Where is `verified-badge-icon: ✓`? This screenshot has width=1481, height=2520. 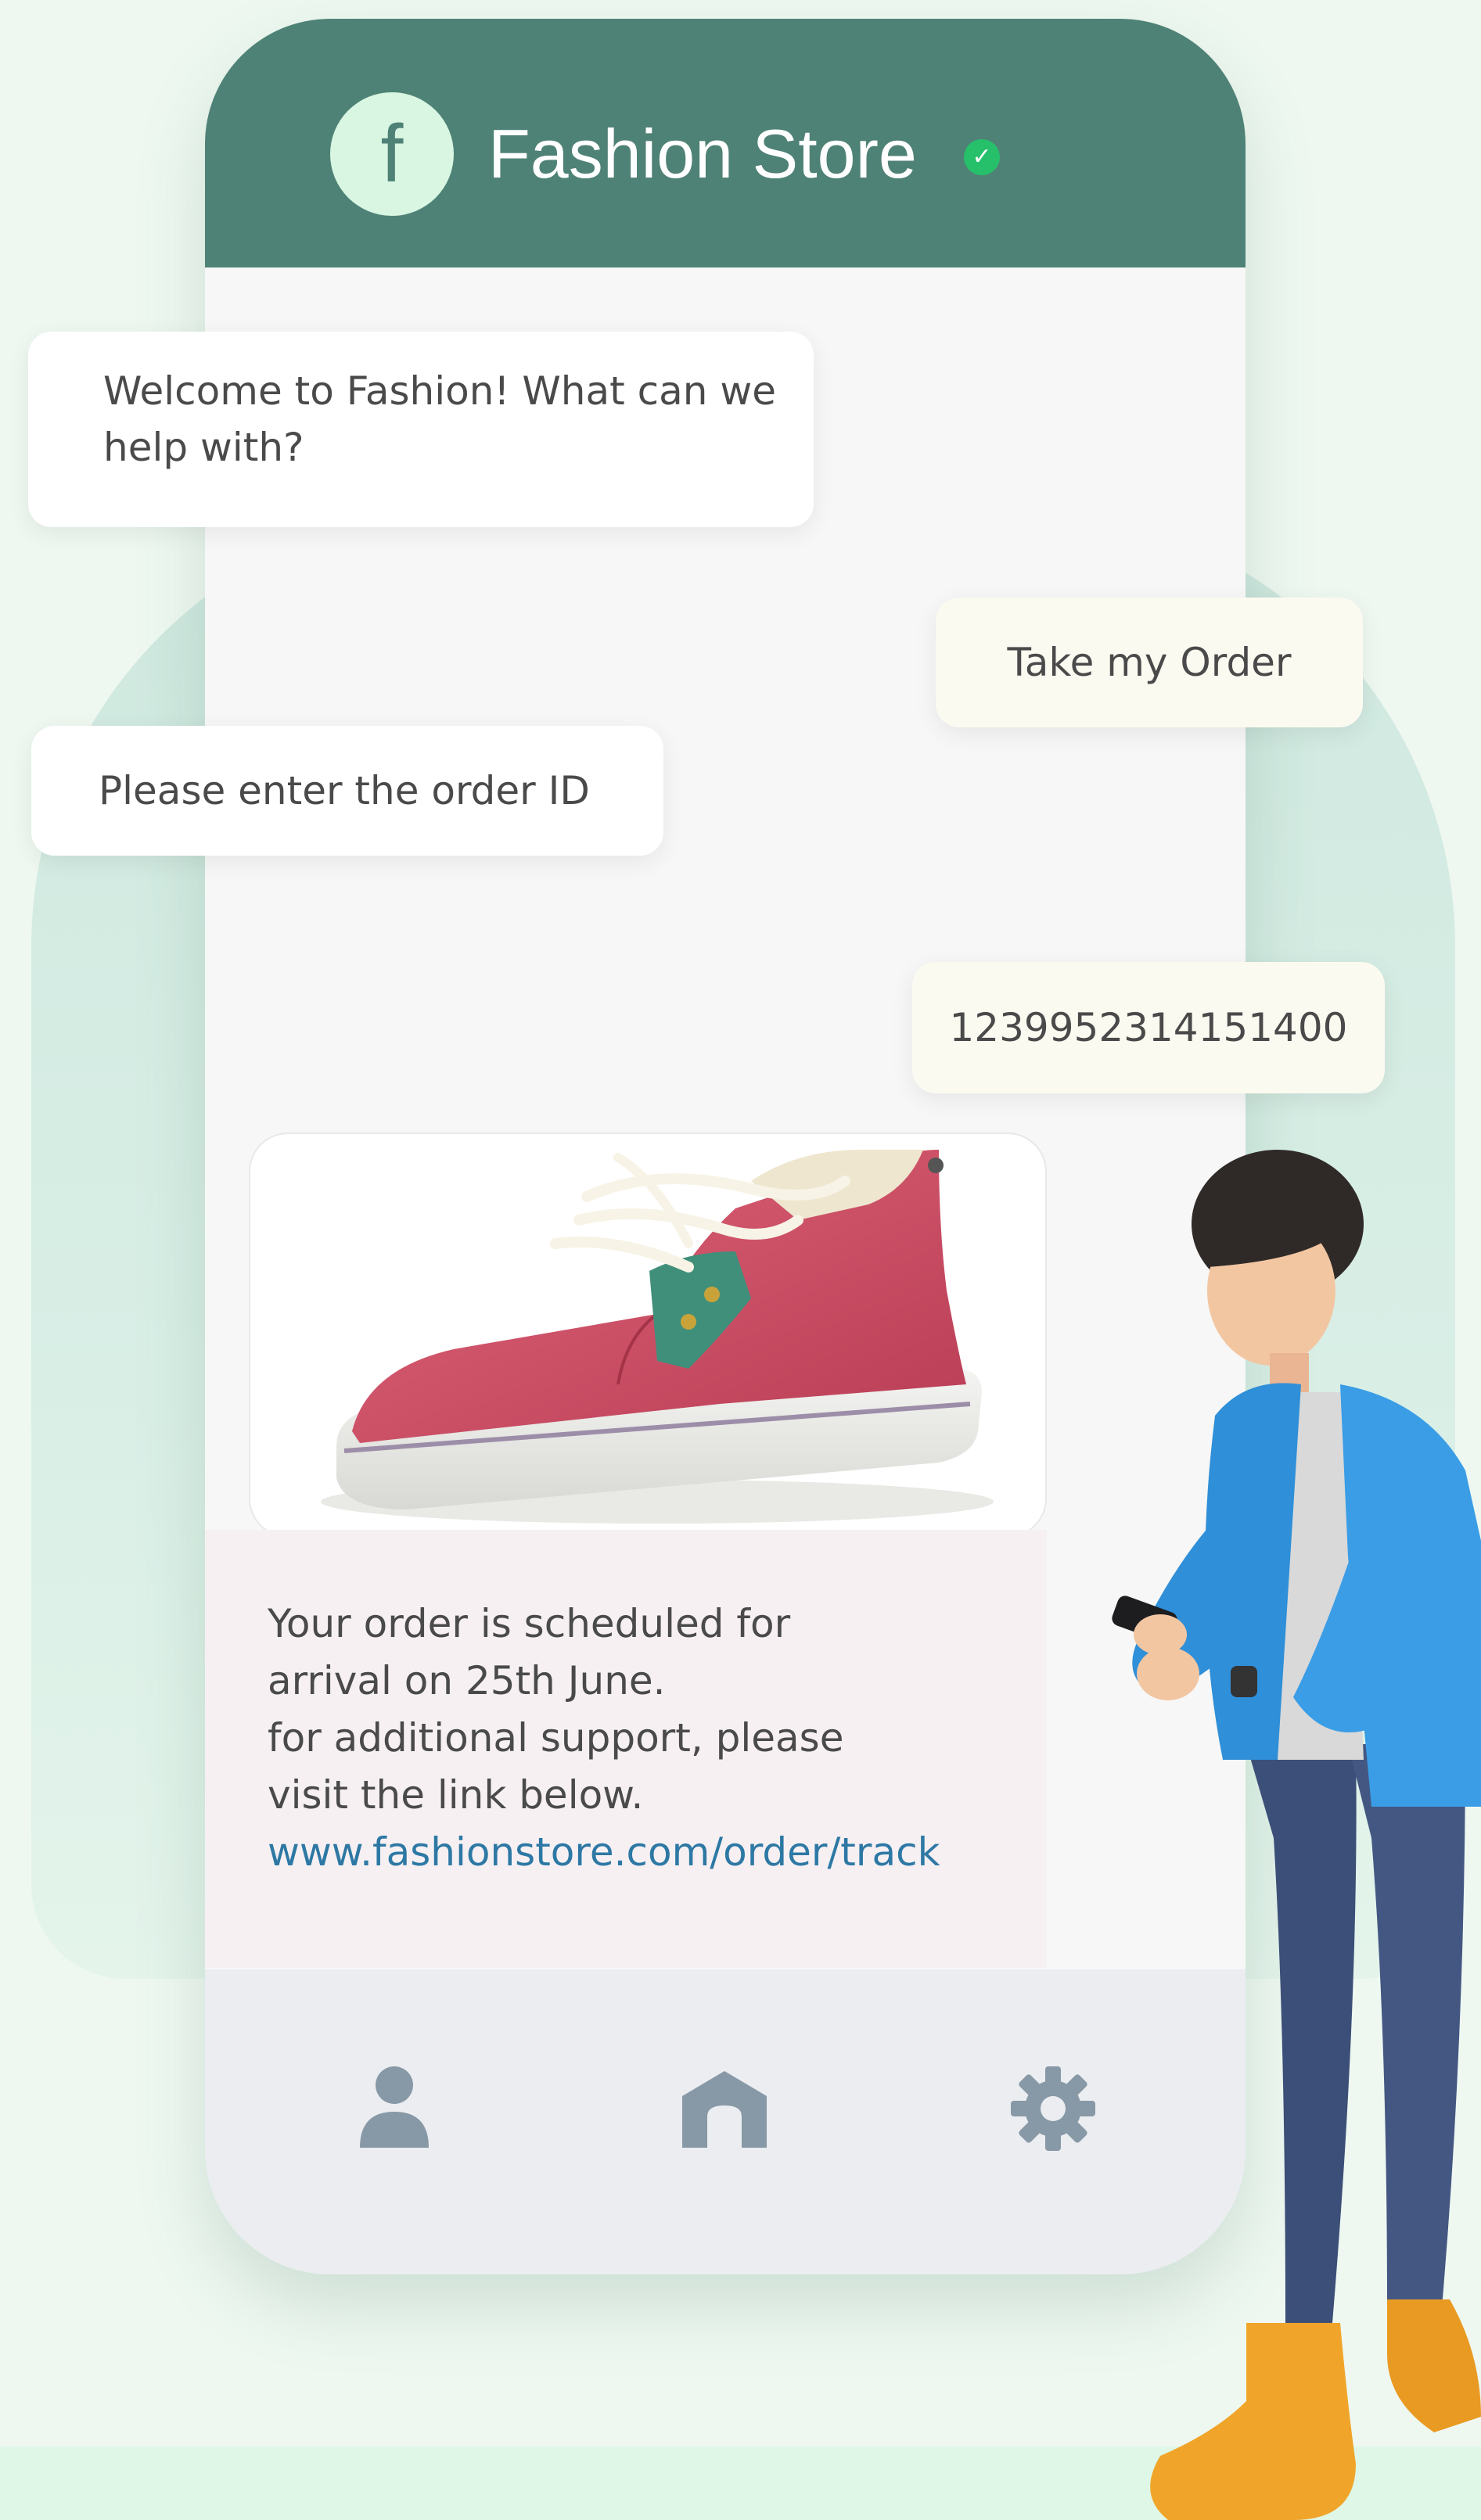
verified-badge-icon: ✓ is located at coordinates (982, 157).